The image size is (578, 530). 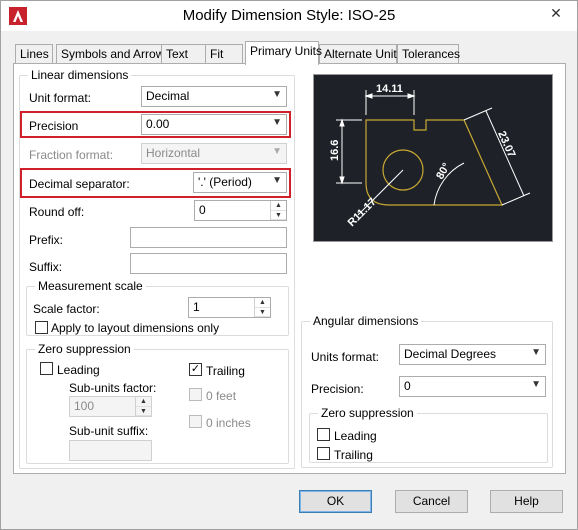 What do you see at coordinates (46, 240) in the screenshot?
I see `prefix-label: Prefix:` at bounding box center [46, 240].